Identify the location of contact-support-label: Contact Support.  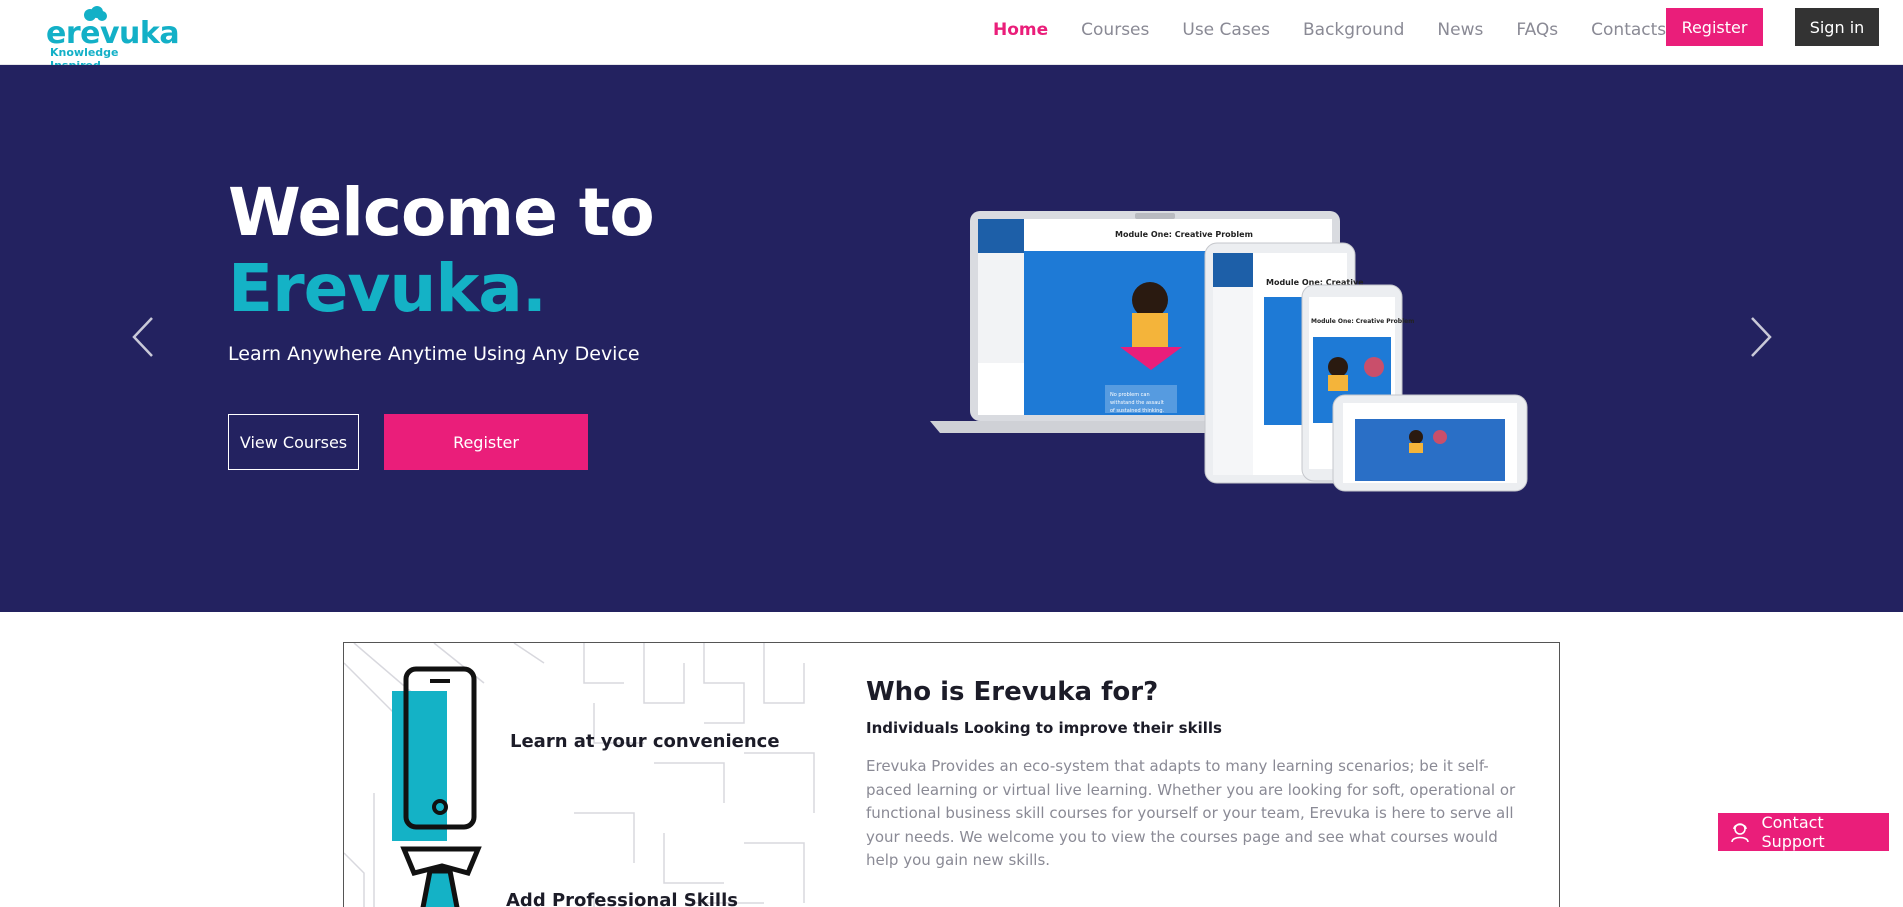
(1793, 832).